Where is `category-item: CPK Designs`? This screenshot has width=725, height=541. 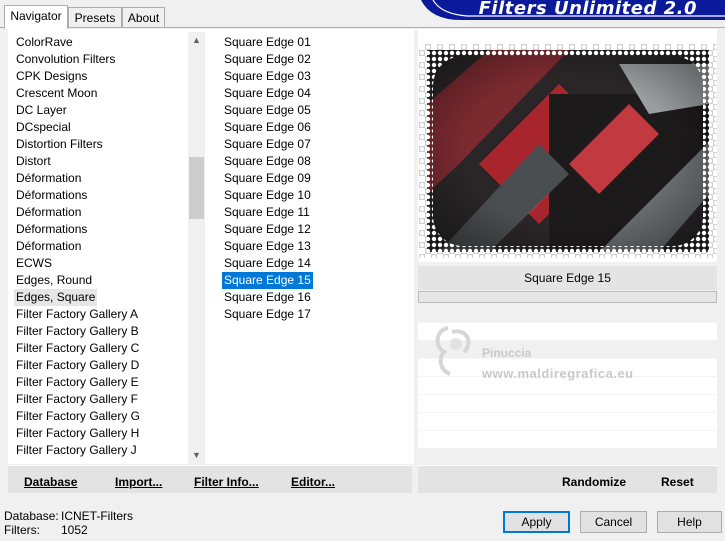 category-item: CPK Designs is located at coordinates (51, 76).